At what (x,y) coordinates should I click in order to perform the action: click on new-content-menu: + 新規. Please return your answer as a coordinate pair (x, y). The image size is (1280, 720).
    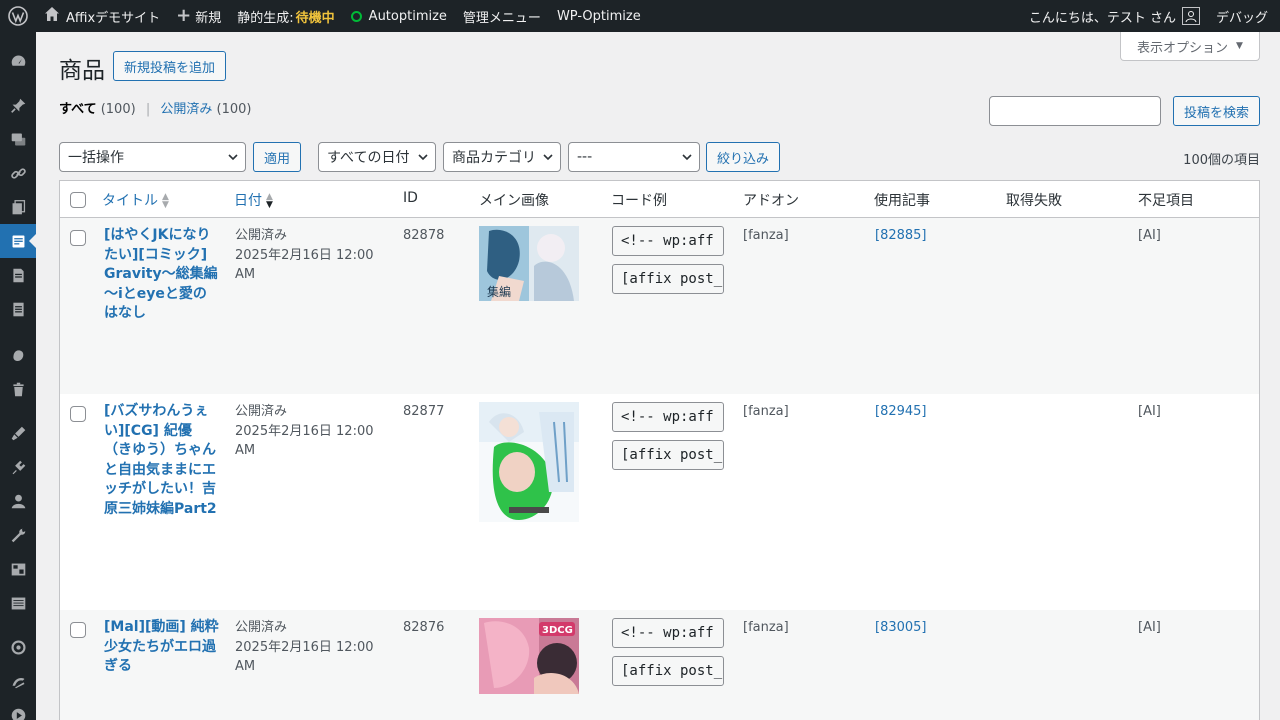
    Looking at the image, I should click on (198, 16).